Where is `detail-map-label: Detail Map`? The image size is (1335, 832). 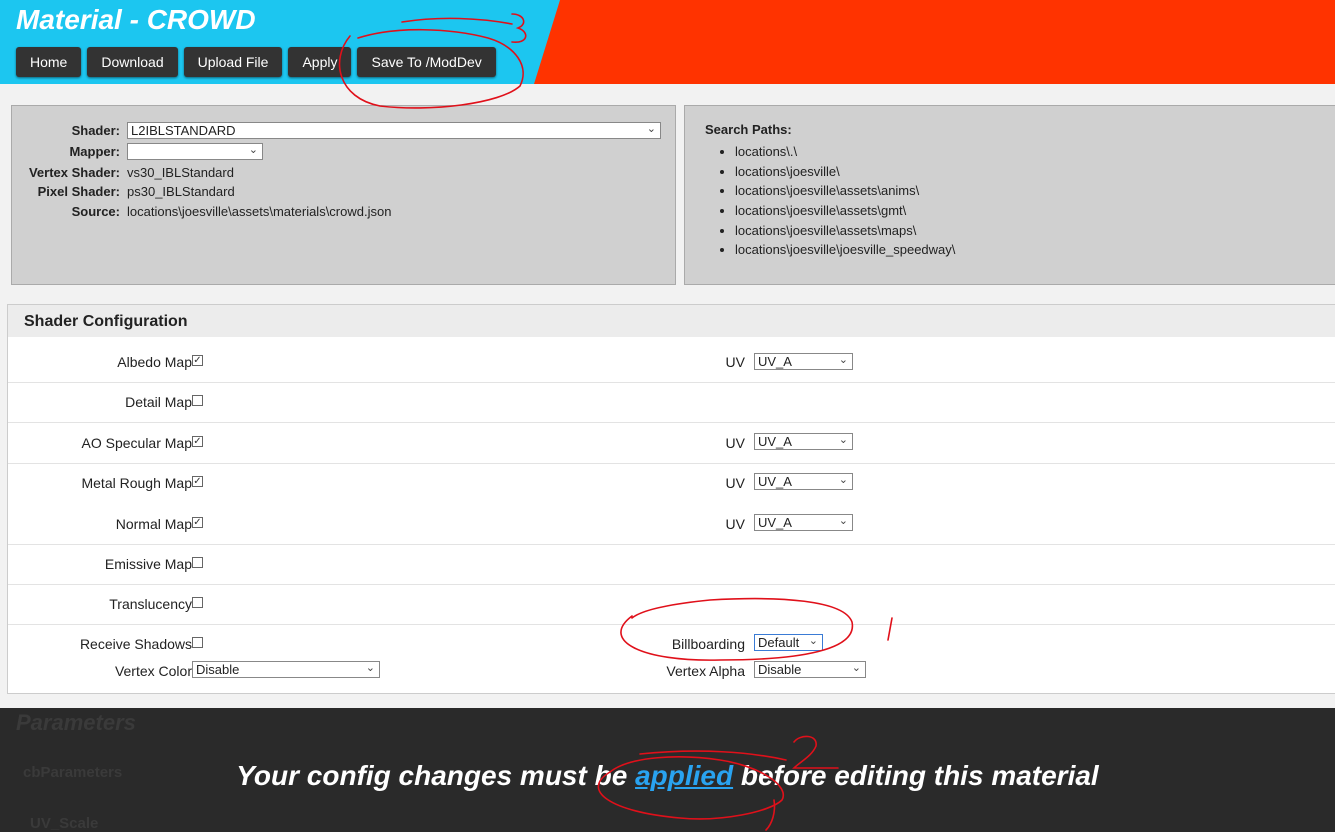 detail-map-label: Detail Map is located at coordinates (158, 402).